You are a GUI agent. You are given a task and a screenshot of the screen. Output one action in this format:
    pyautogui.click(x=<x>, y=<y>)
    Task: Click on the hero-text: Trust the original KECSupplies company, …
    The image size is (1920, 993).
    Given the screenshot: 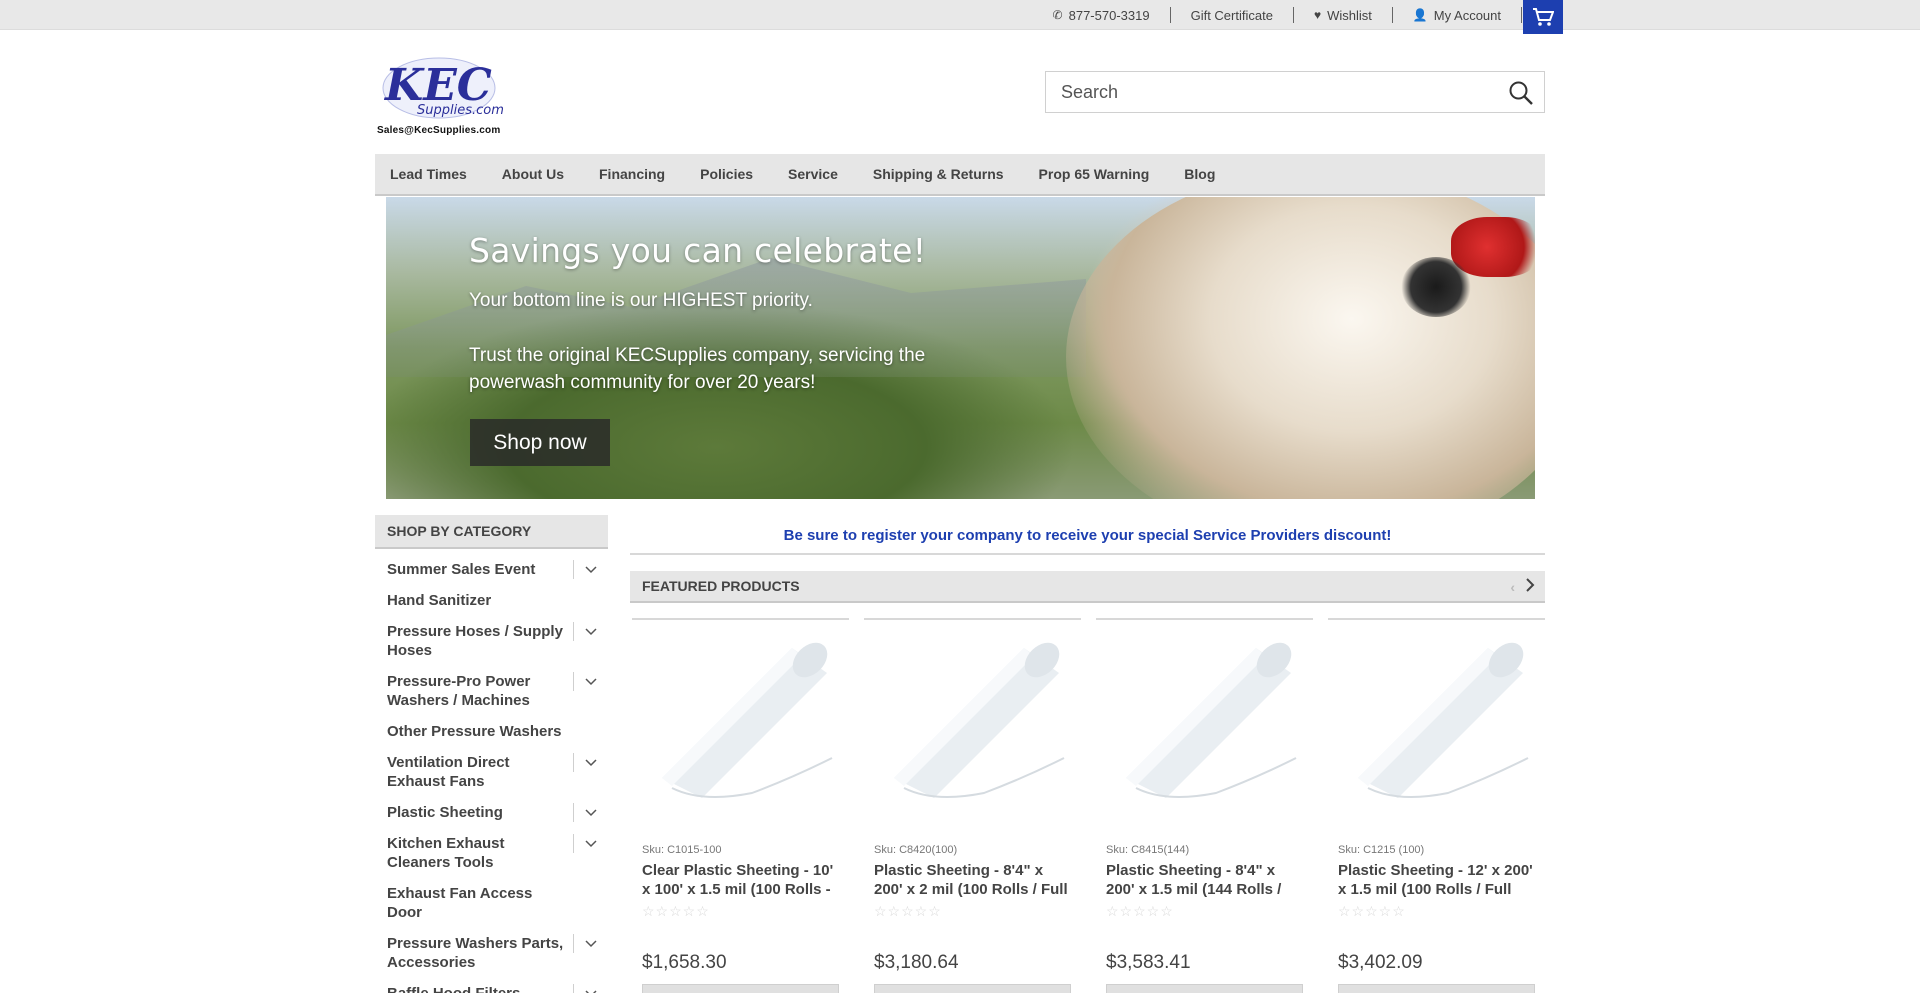 What is the action you would take?
    pyautogui.click(x=697, y=369)
    